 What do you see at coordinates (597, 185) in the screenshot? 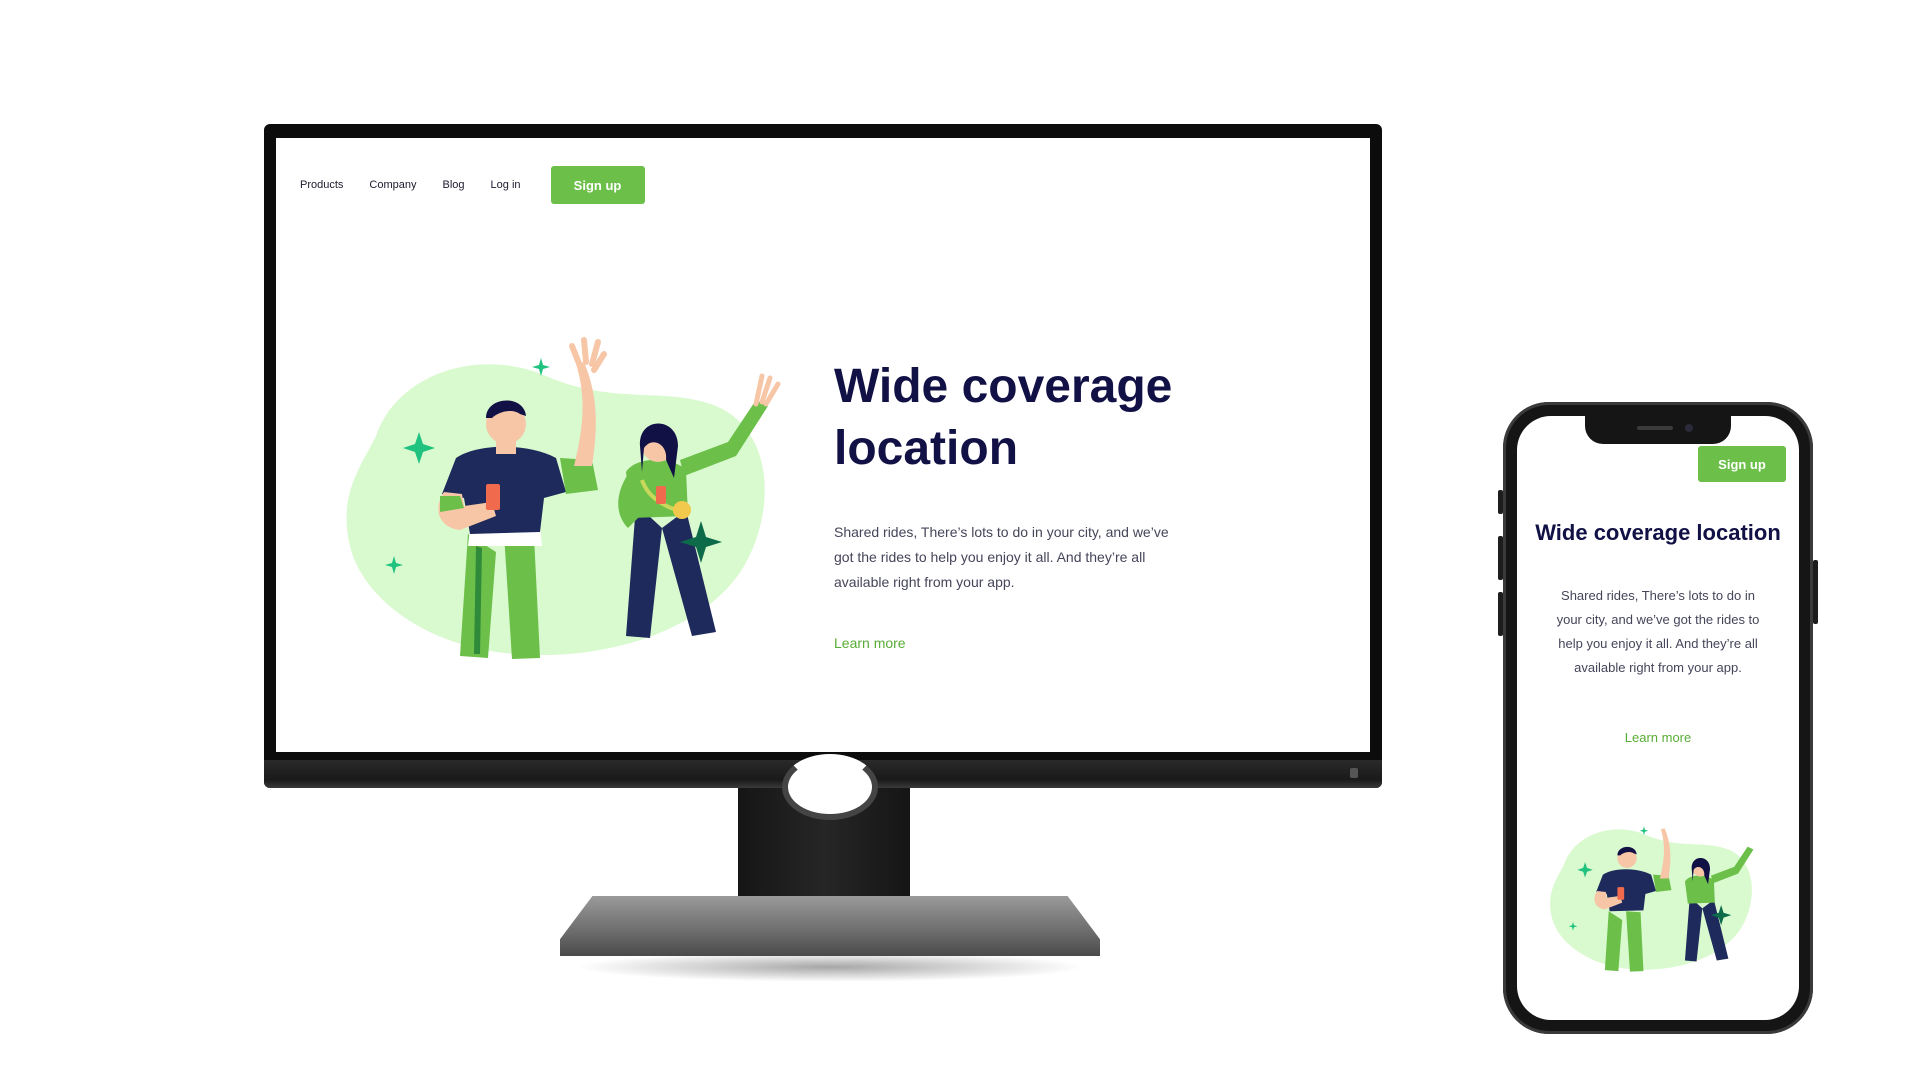
I see `signup-button: Sign up` at bounding box center [597, 185].